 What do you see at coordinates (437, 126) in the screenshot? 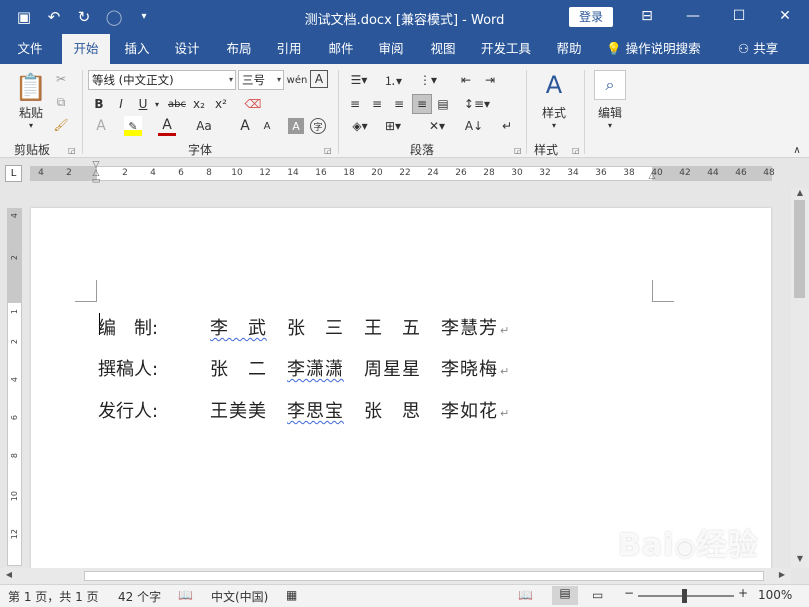
I see `chinese-layout-icon: ✕▾` at bounding box center [437, 126].